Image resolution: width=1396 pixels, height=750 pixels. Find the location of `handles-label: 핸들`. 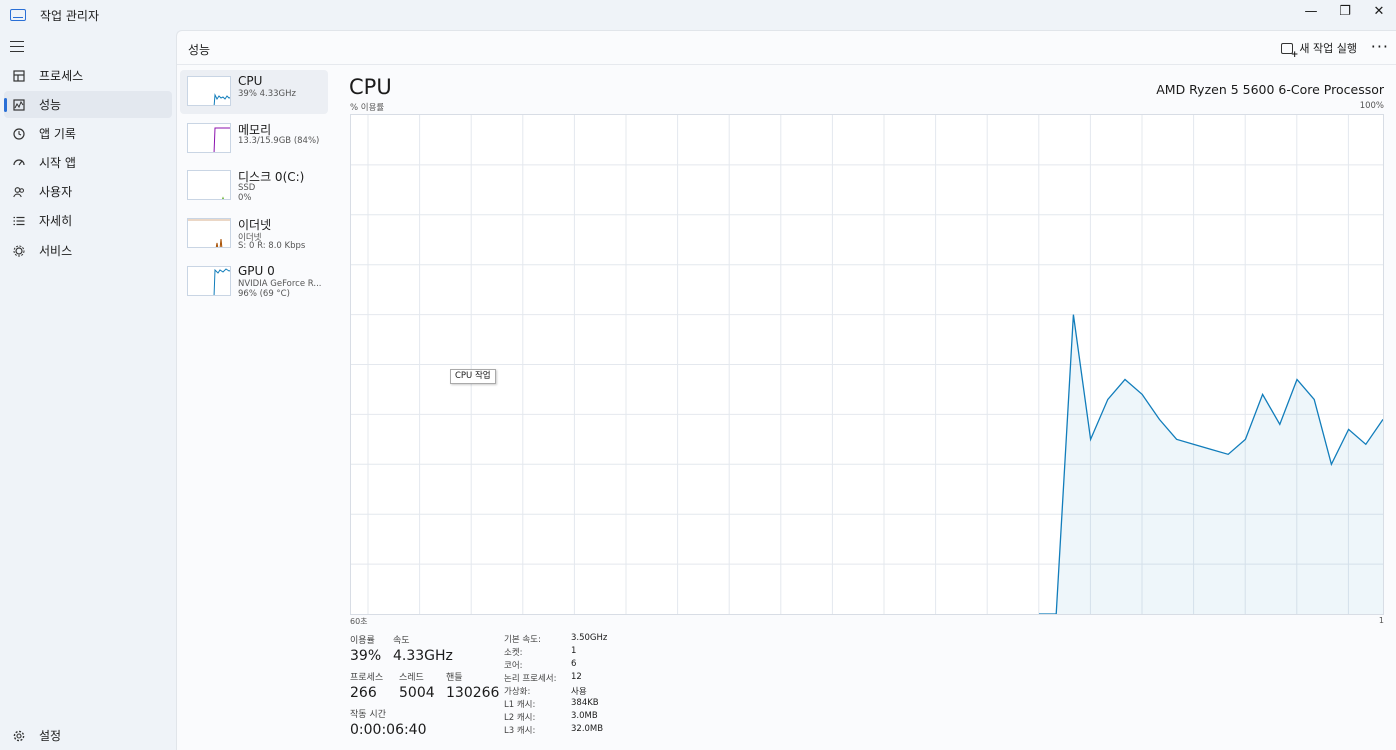

handles-label: 핸들 is located at coordinates (454, 678).